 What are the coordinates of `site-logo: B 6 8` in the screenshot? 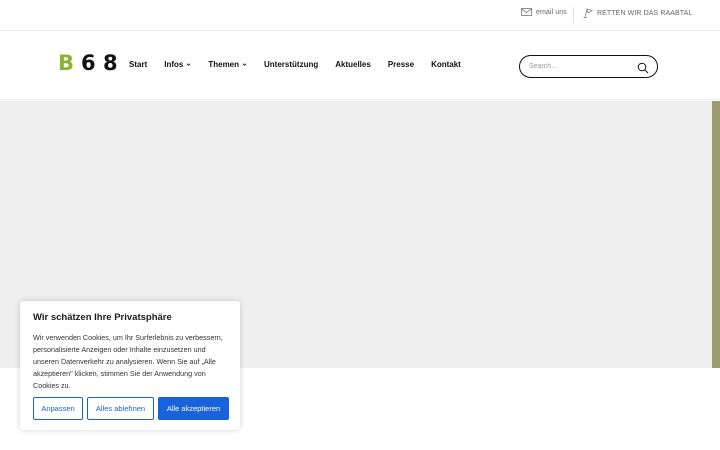 It's located at (88, 63).